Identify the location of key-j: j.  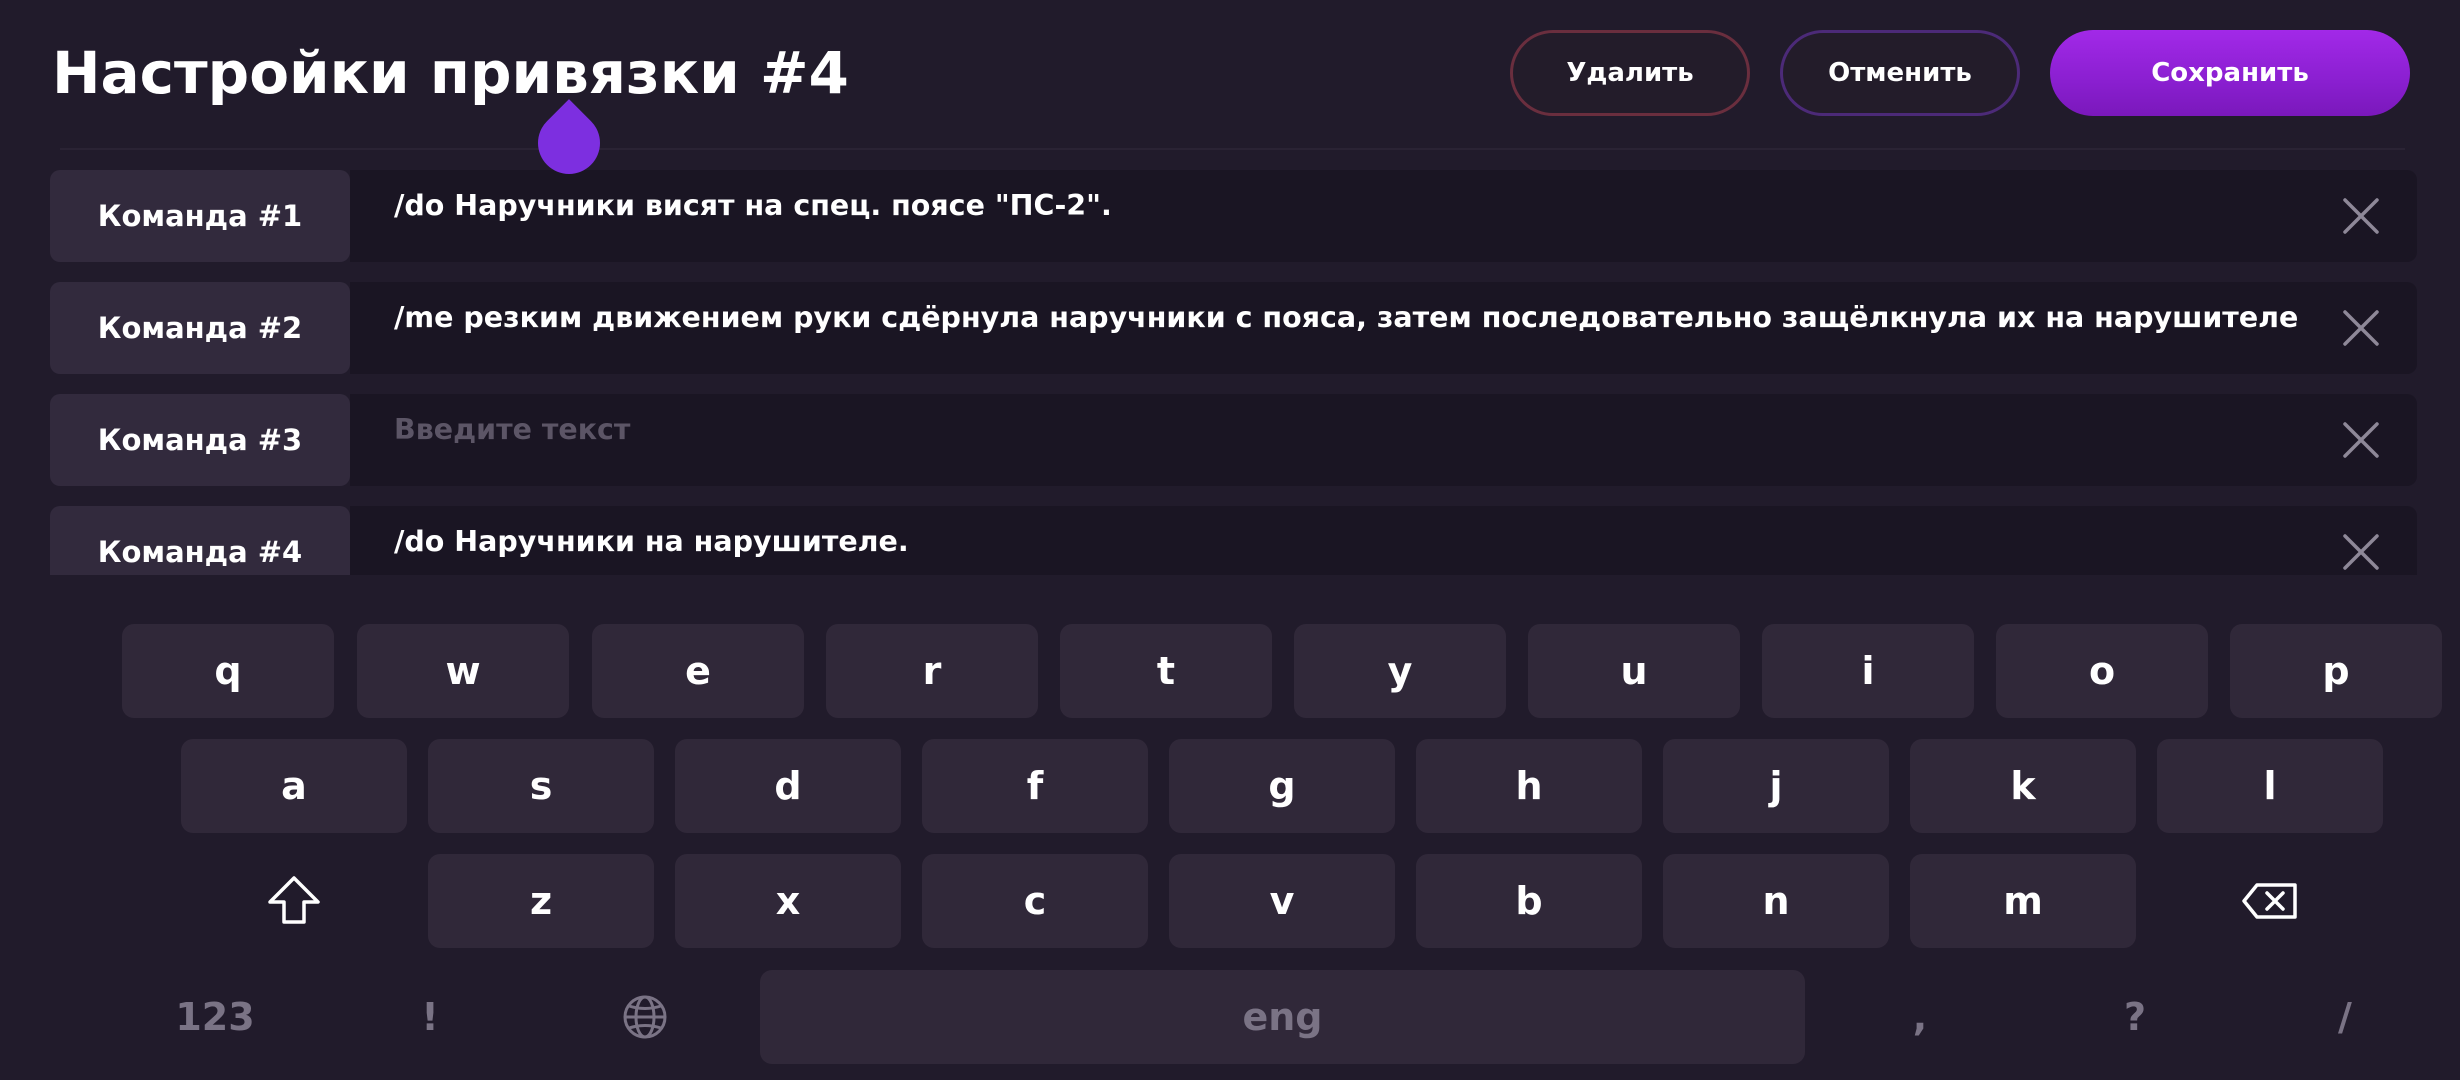
(1776, 786).